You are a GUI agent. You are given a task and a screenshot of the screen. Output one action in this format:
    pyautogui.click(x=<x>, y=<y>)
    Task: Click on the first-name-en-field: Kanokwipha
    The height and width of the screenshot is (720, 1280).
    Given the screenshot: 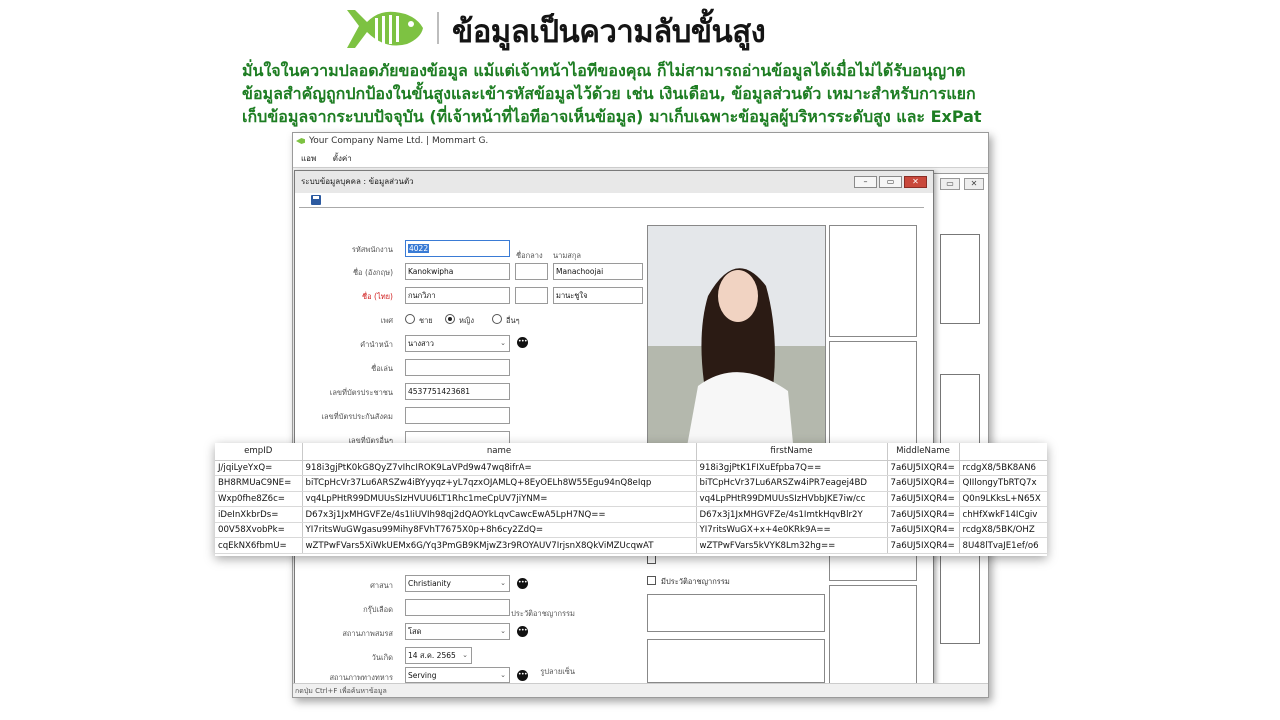 What is the action you would take?
    pyautogui.click(x=457, y=271)
    